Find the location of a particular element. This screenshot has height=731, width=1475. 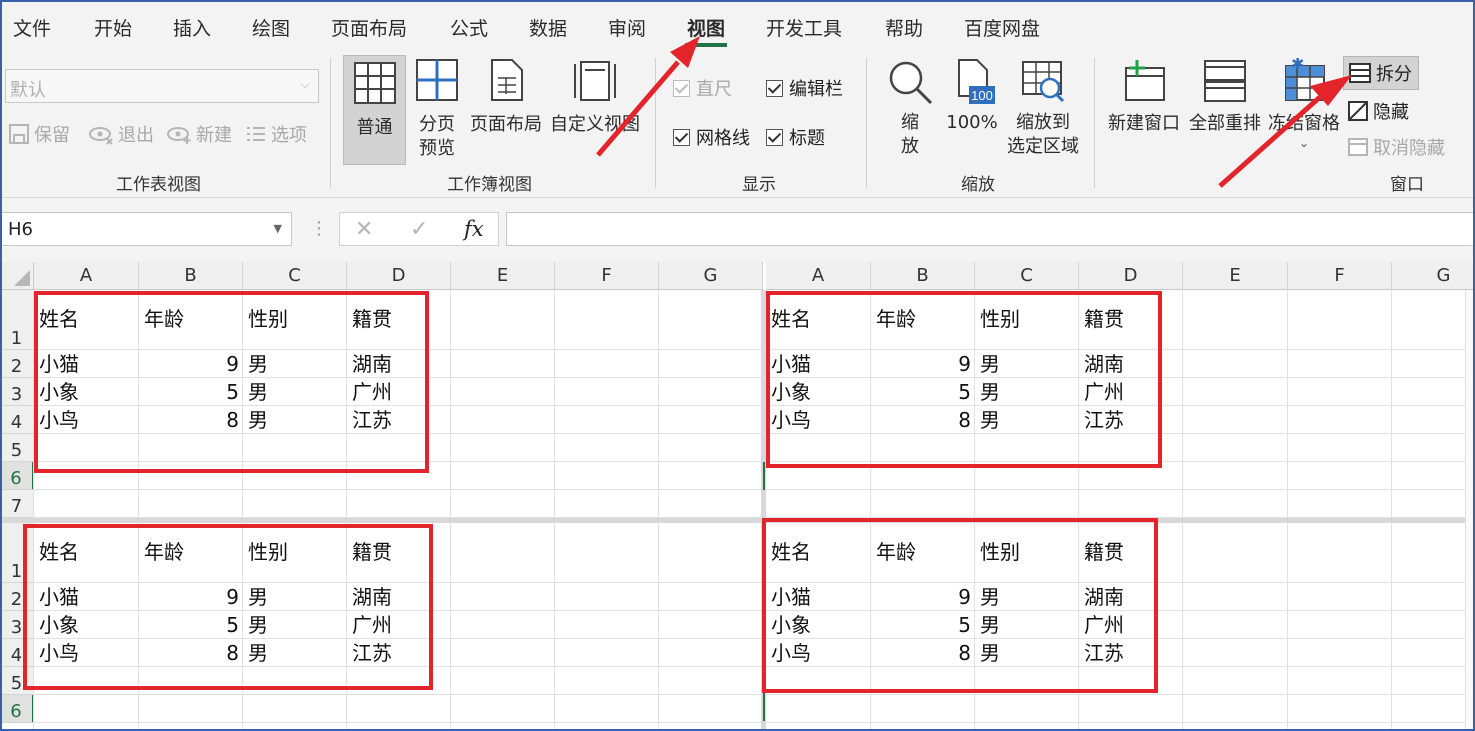

split-button: 拆分 is located at coordinates (1381, 73).